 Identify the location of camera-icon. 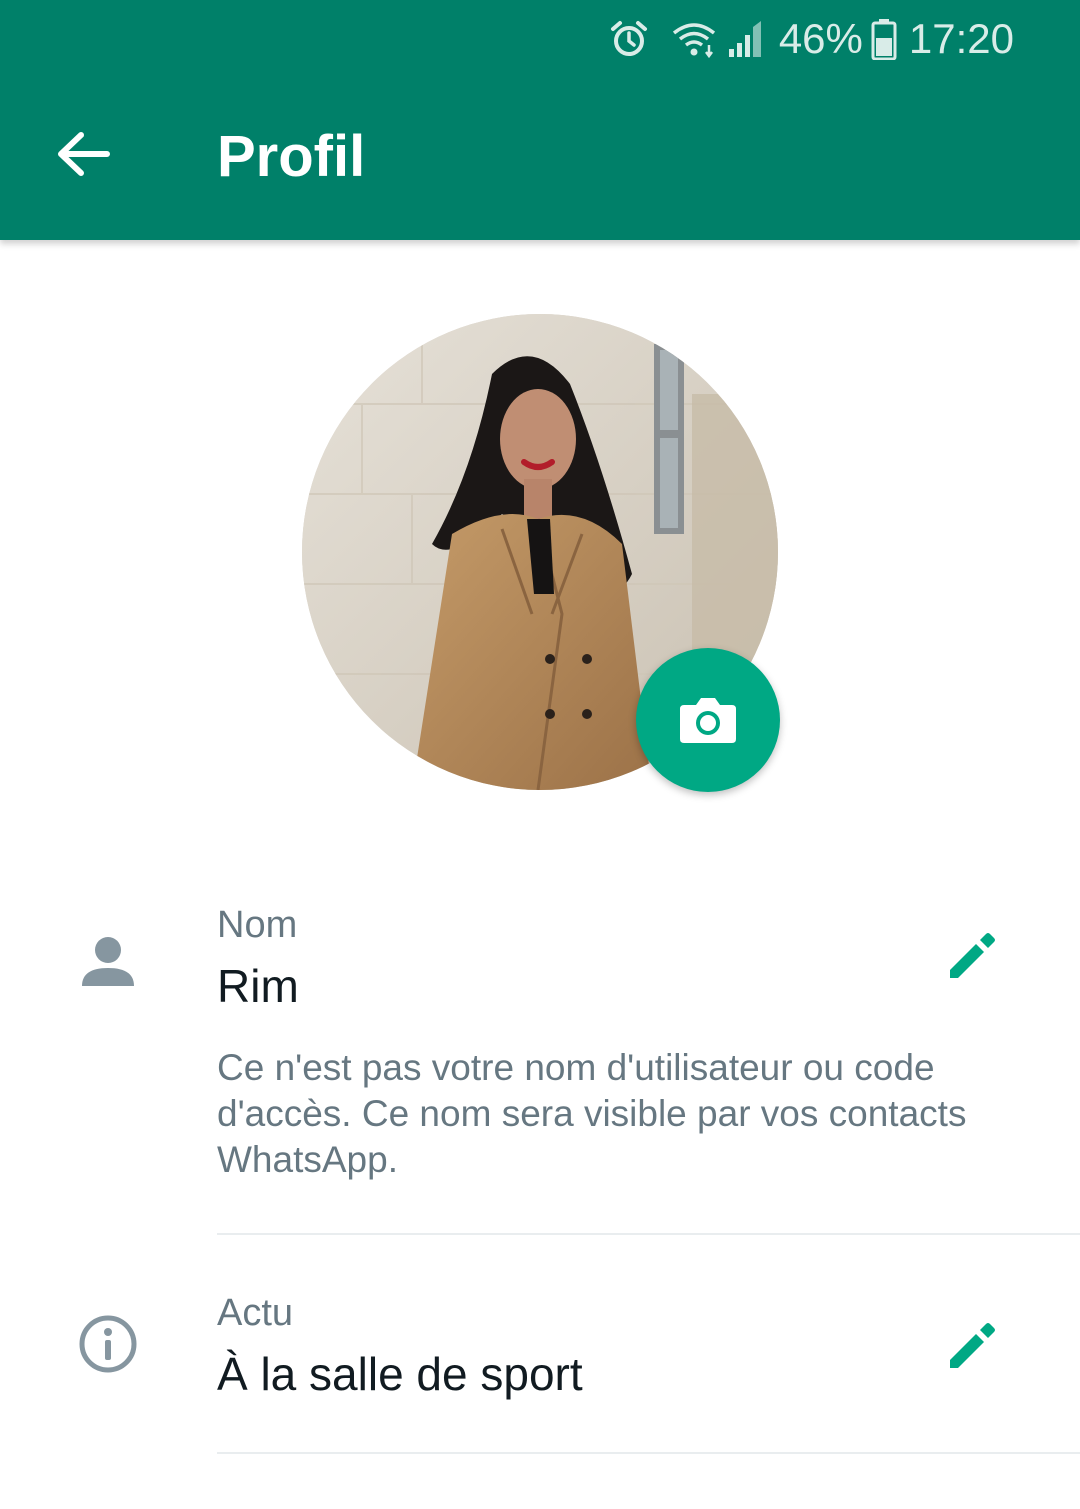
(708, 720).